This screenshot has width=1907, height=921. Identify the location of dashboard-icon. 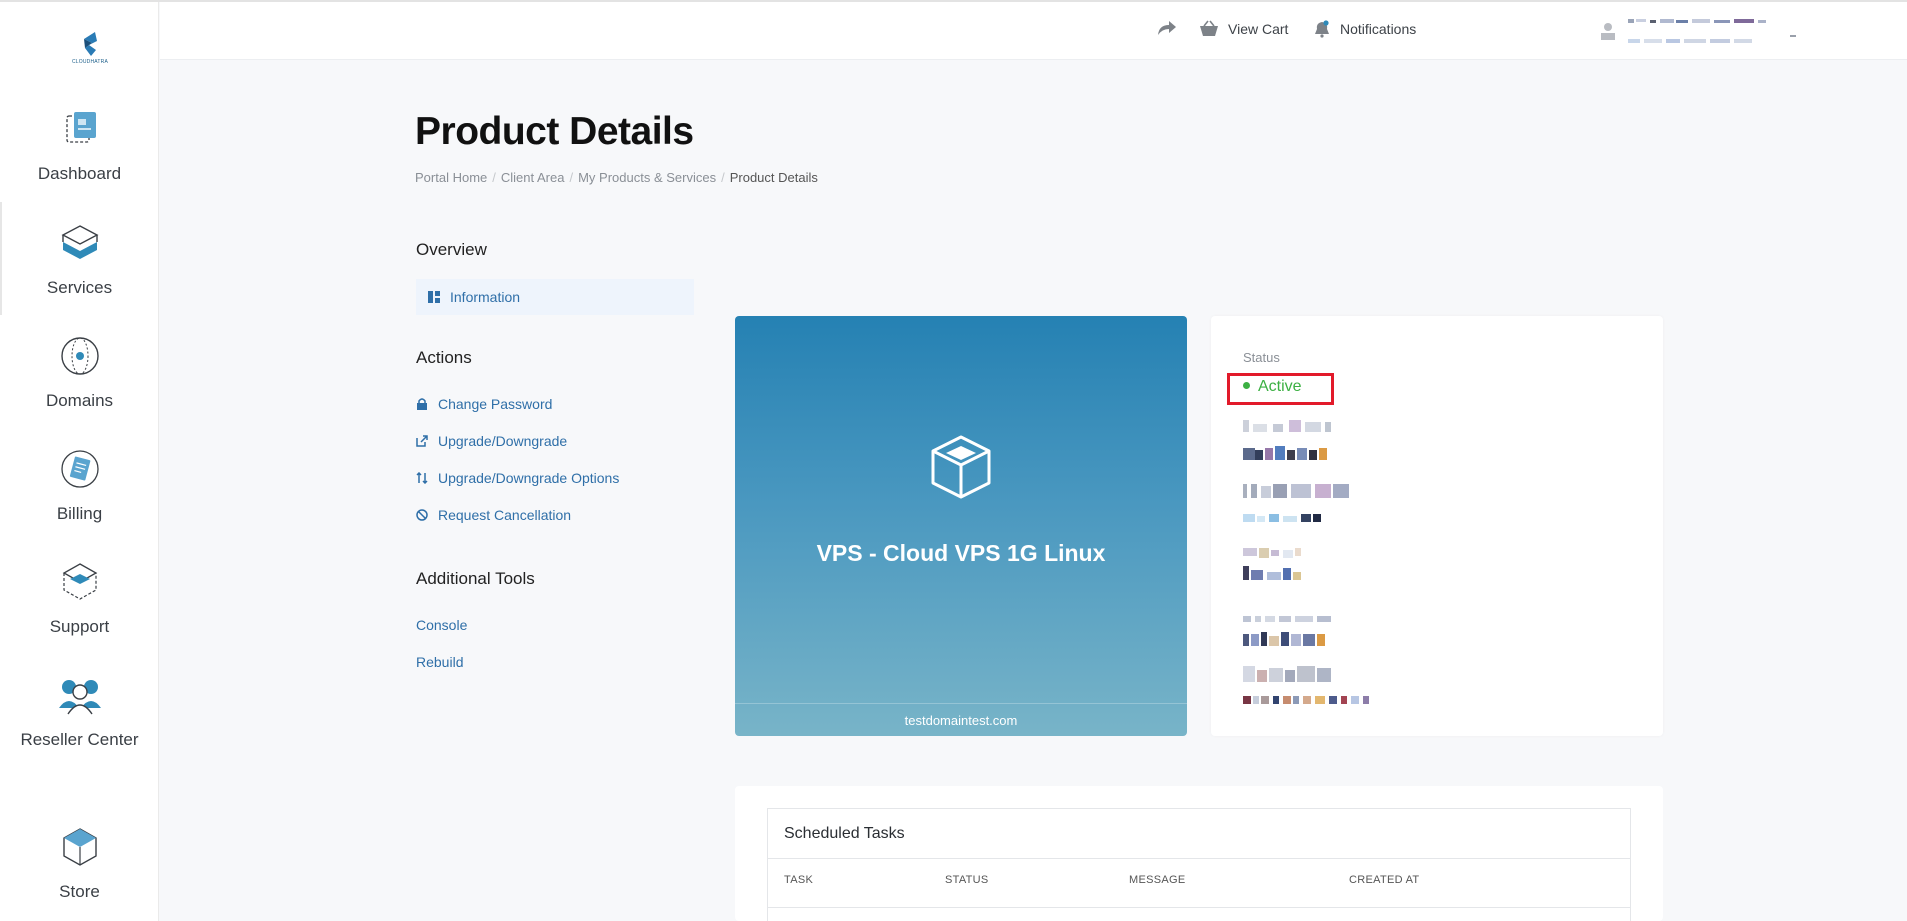
(80, 127).